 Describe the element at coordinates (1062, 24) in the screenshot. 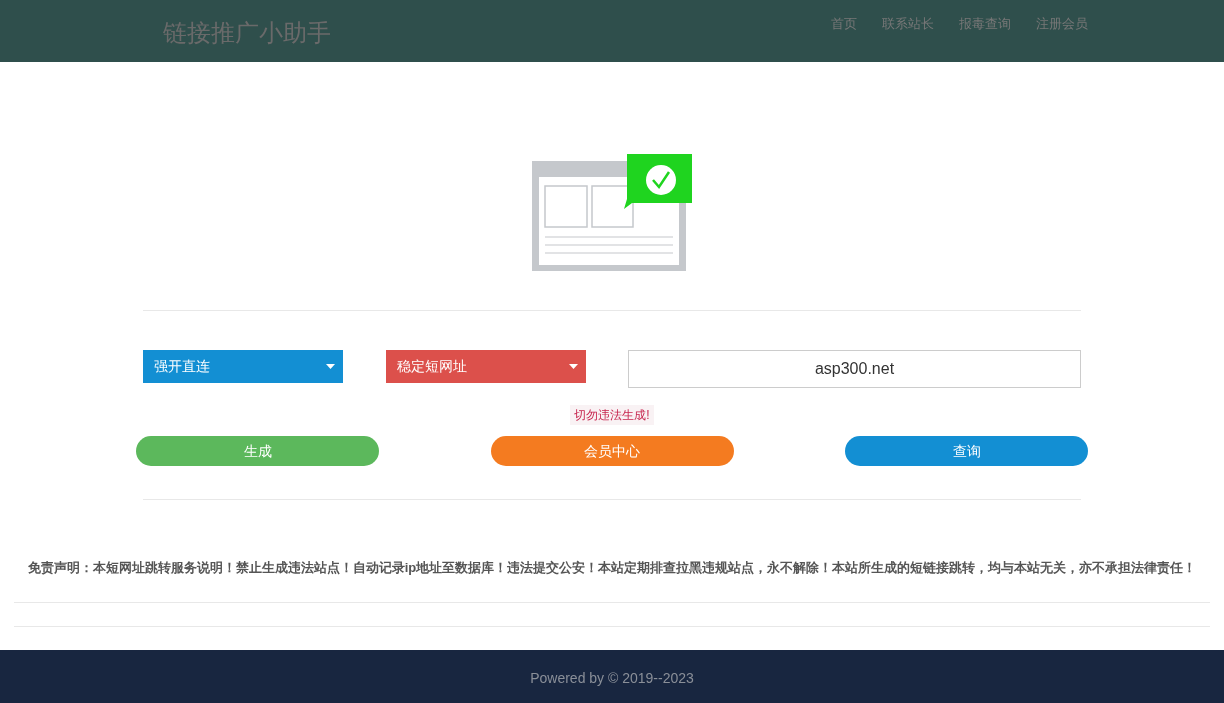

I see `nav-link: 注册会员` at that location.